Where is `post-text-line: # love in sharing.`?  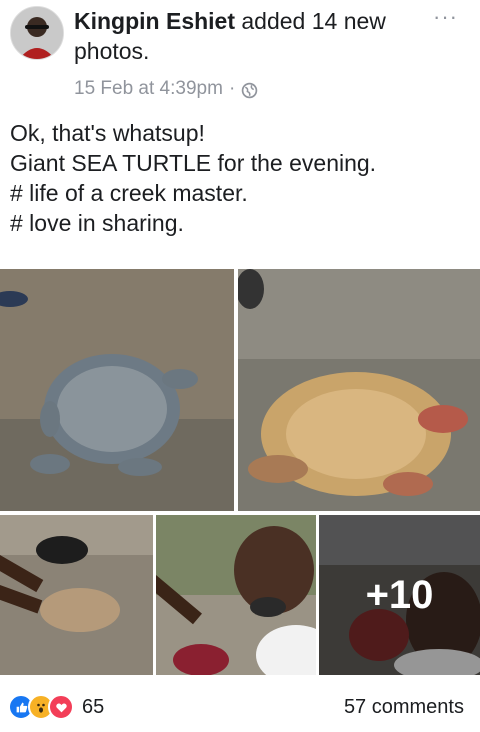
post-text-line: # love in sharing. is located at coordinates (97, 223).